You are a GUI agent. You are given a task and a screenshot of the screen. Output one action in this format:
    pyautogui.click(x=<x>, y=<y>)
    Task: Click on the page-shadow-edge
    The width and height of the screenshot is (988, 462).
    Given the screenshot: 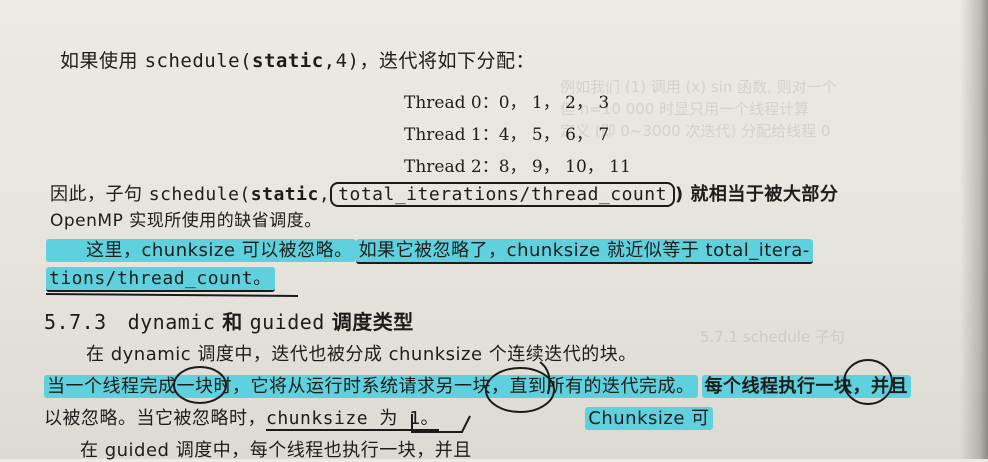 What is the action you would take?
    pyautogui.click(x=974, y=229)
    